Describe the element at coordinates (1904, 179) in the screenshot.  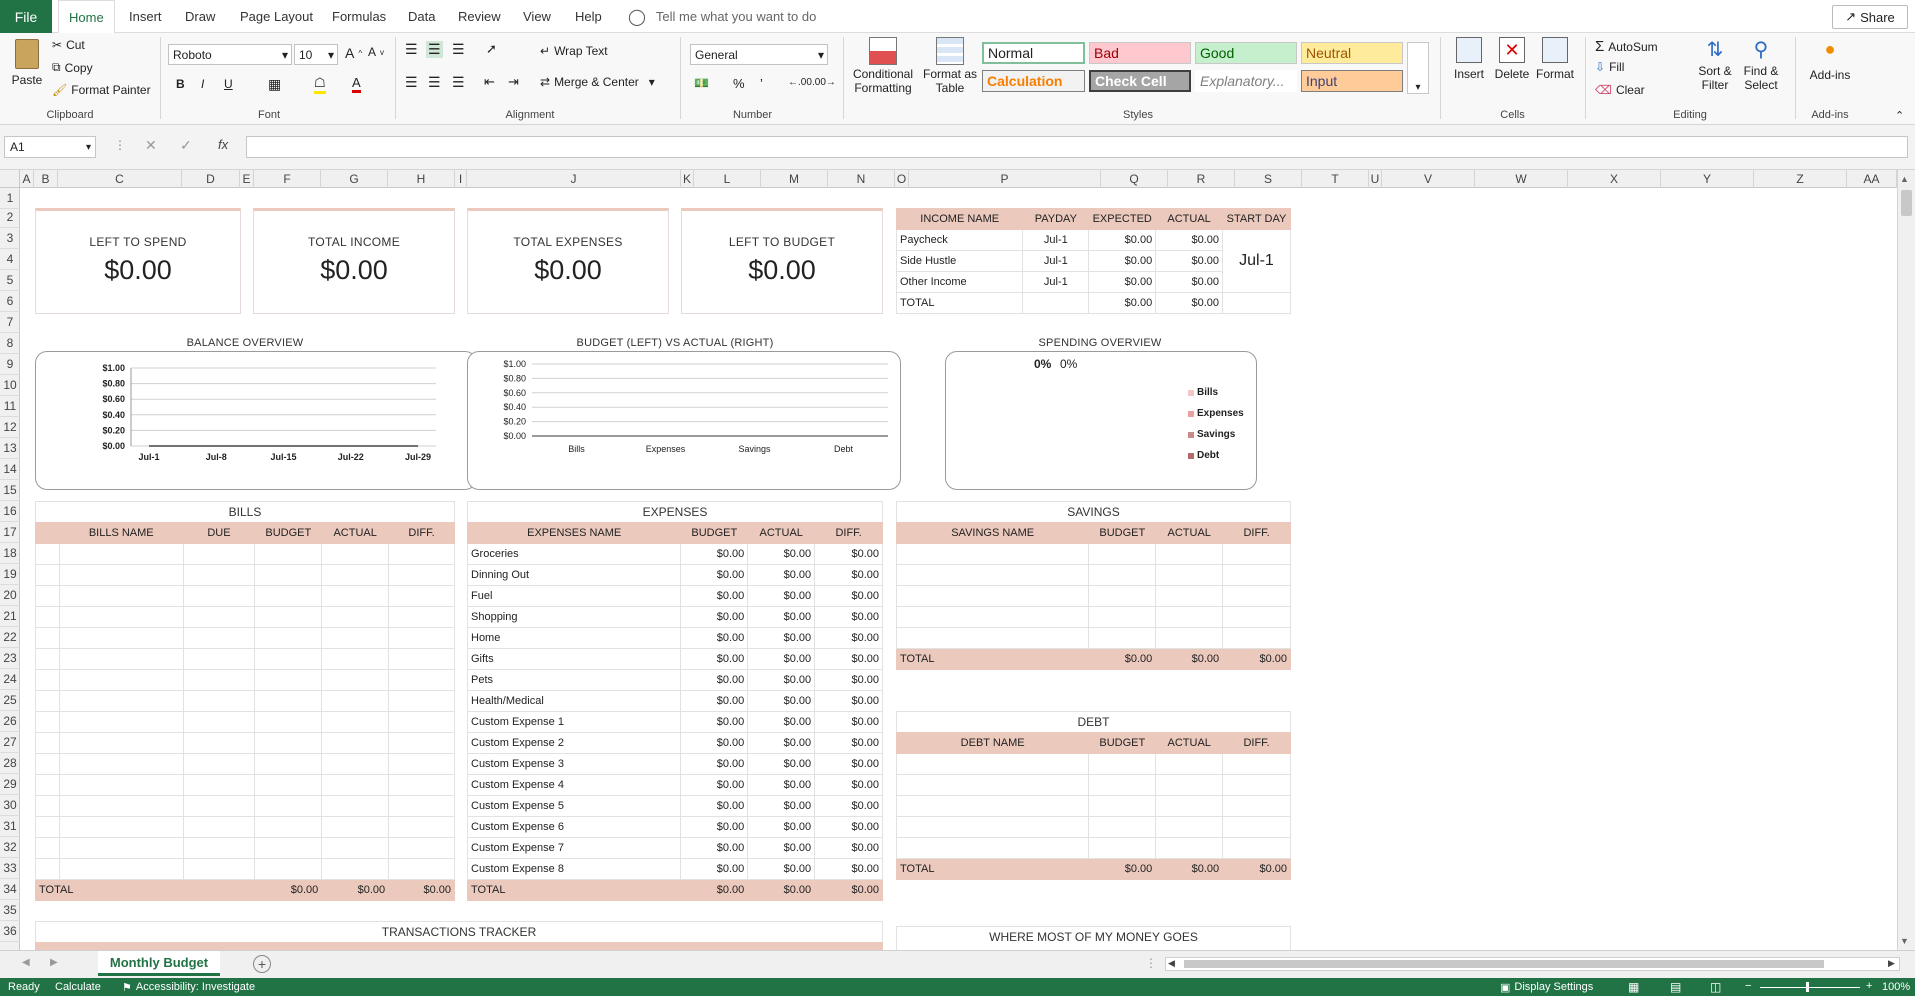
I see `scroll-up-icon: ▲` at that location.